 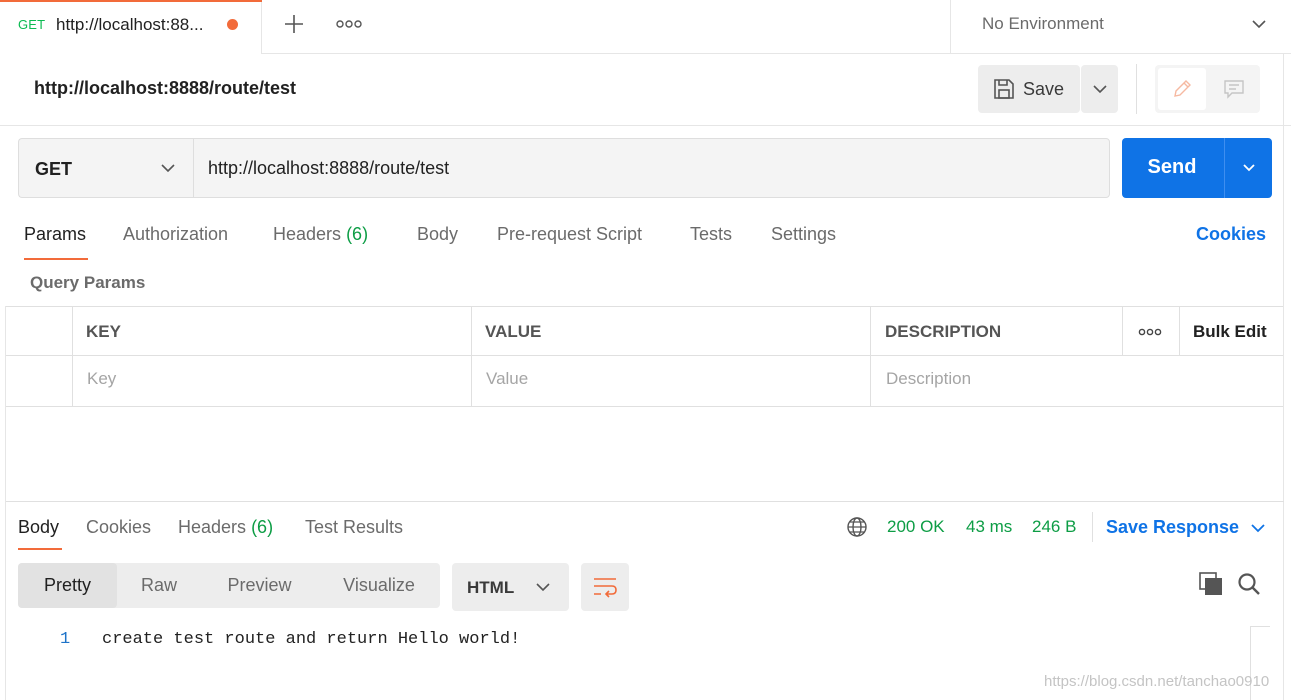 I want to click on pencil-icon, so click(x=1182, y=88).